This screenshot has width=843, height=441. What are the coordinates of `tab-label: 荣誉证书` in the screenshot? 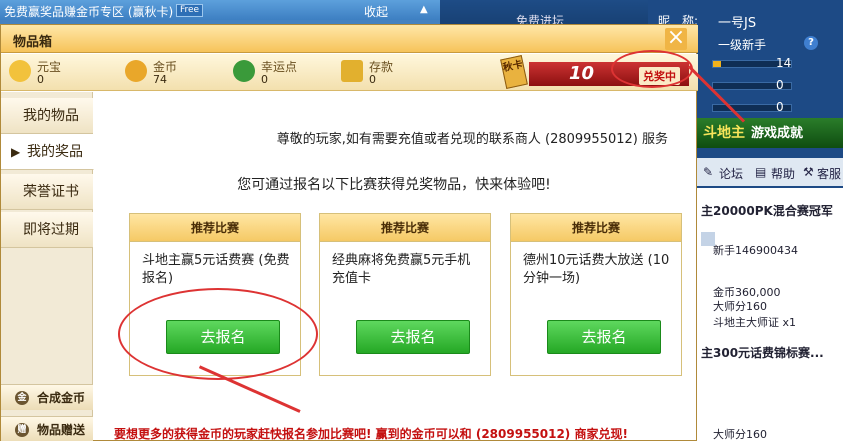 It's located at (51, 192).